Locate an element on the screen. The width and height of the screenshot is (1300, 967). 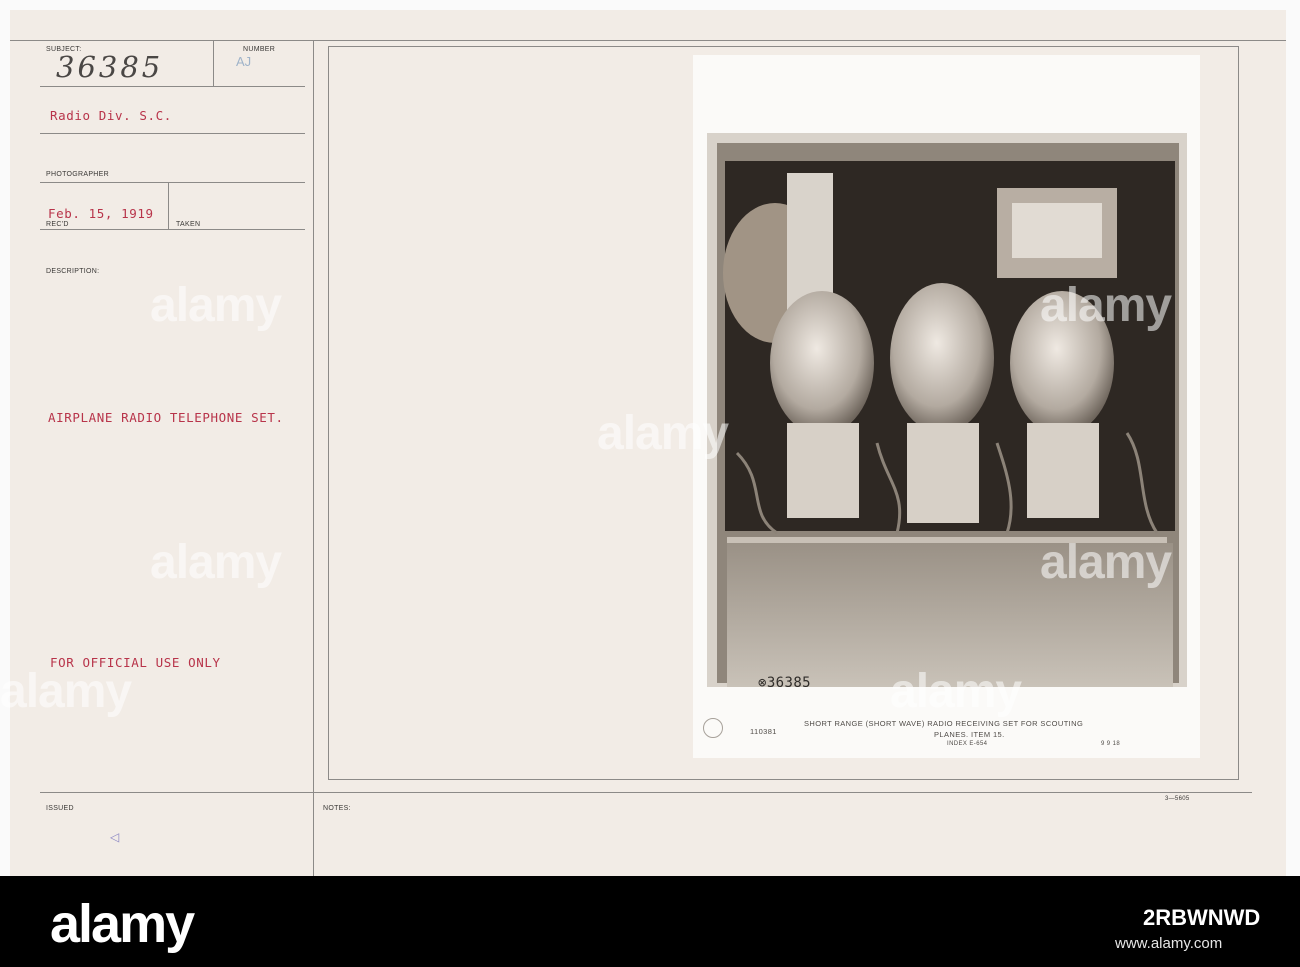
subject-number-divider is located at coordinates (213, 63).